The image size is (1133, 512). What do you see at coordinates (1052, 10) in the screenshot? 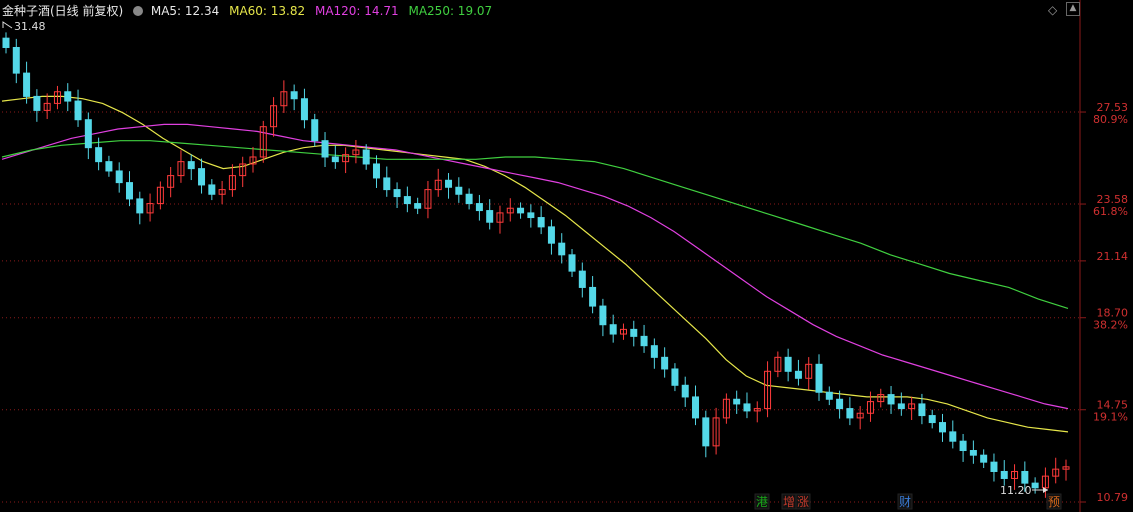
I see `diamond-icon: ◇` at bounding box center [1052, 10].